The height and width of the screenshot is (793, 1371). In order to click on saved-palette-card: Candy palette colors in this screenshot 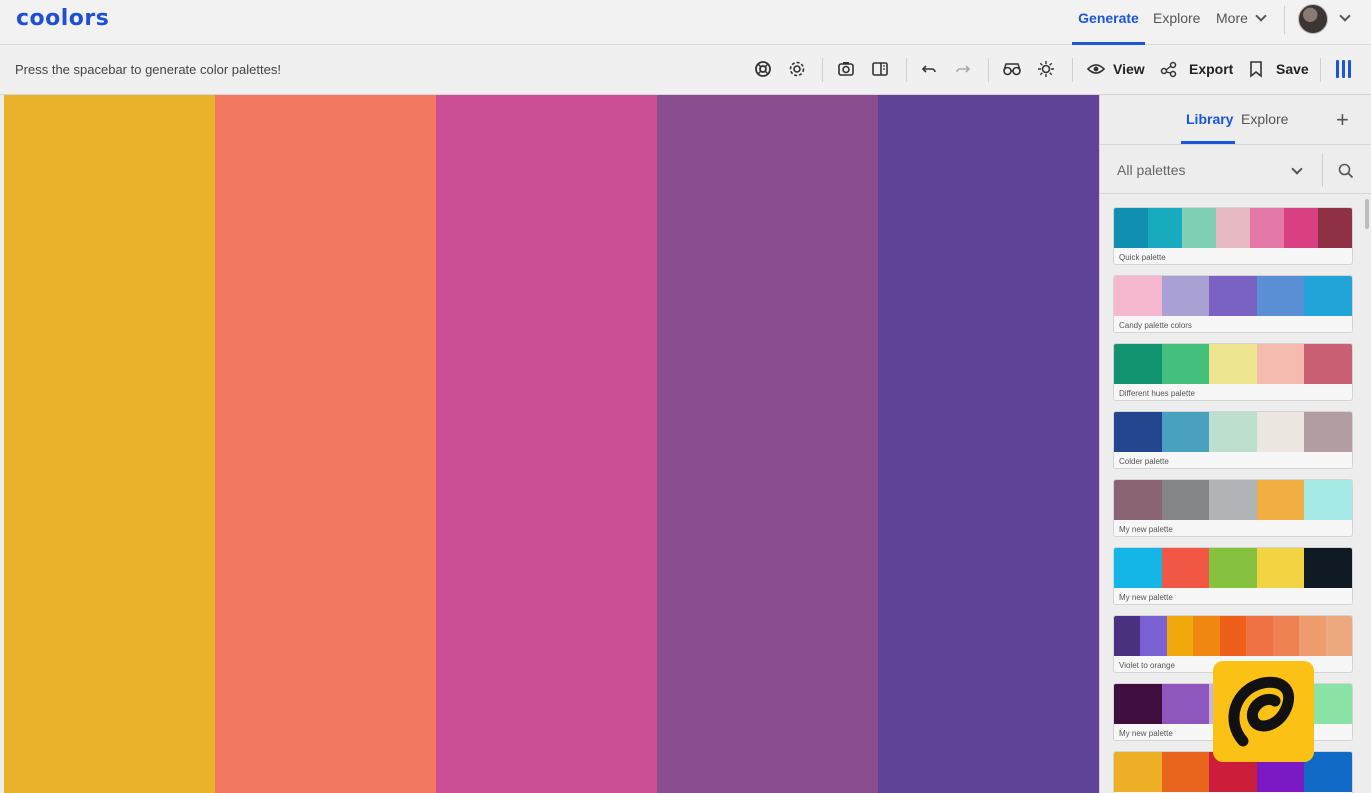, I will do `click(1233, 304)`.